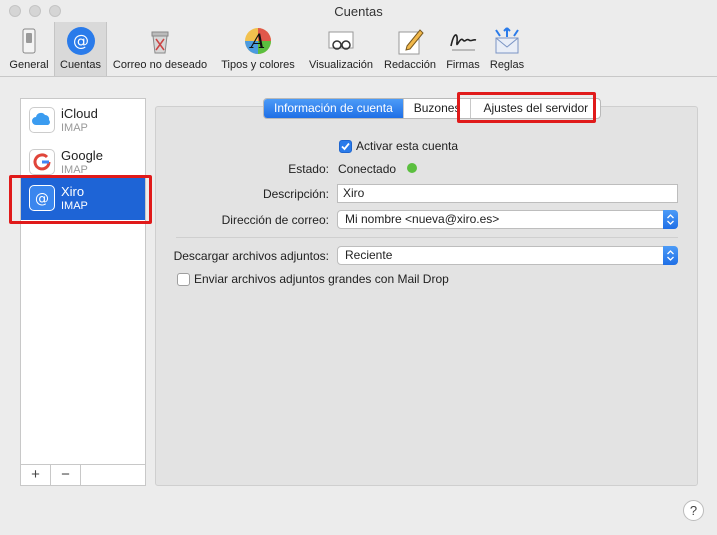 The image size is (717, 535). What do you see at coordinates (83, 474) in the screenshot?
I see `sidebar-footer: + −` at bounding box center [83, 474].